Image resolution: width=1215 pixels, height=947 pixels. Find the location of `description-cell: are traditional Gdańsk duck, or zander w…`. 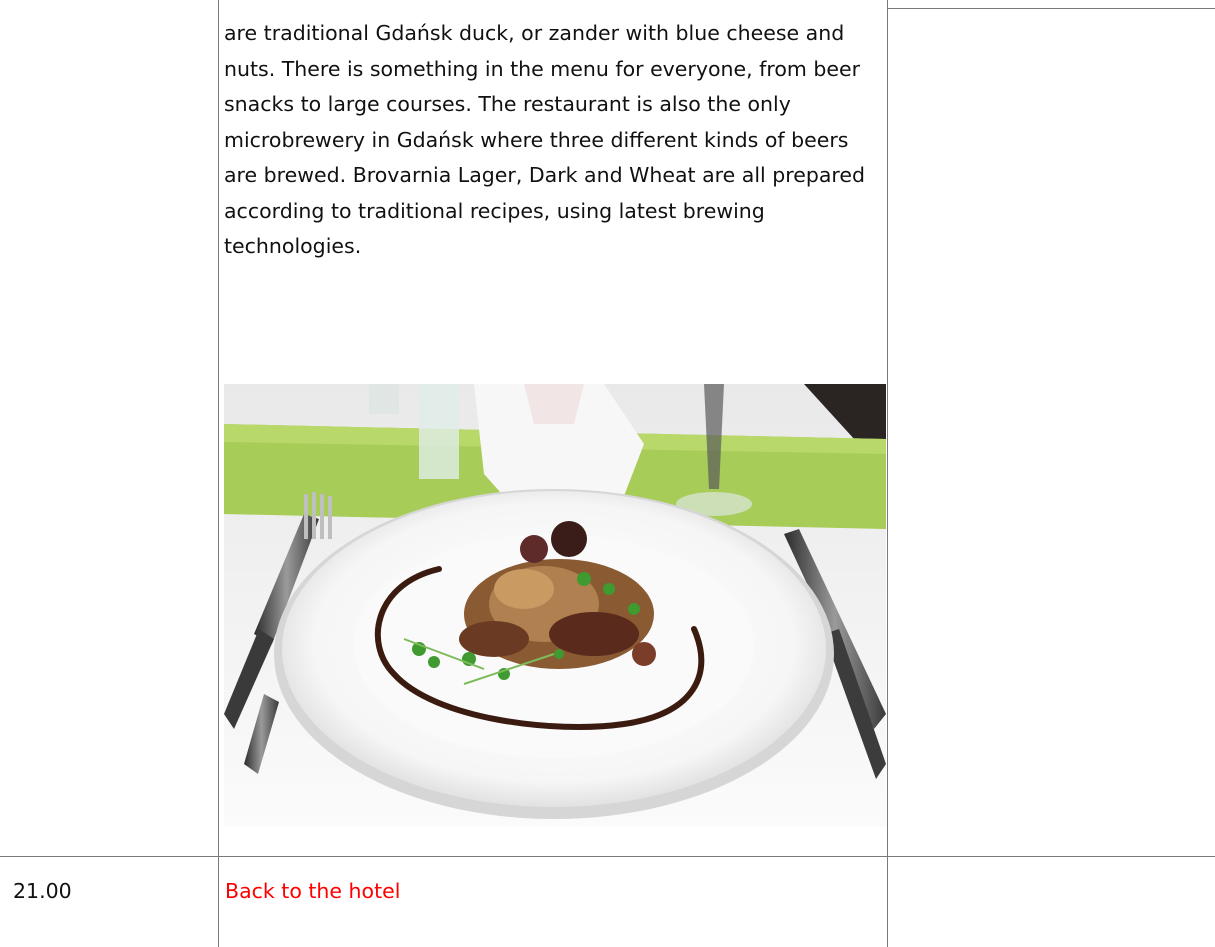

description-cell: are traditional Gdańsk duck, or zander w… is located at coordinates (554, 140).